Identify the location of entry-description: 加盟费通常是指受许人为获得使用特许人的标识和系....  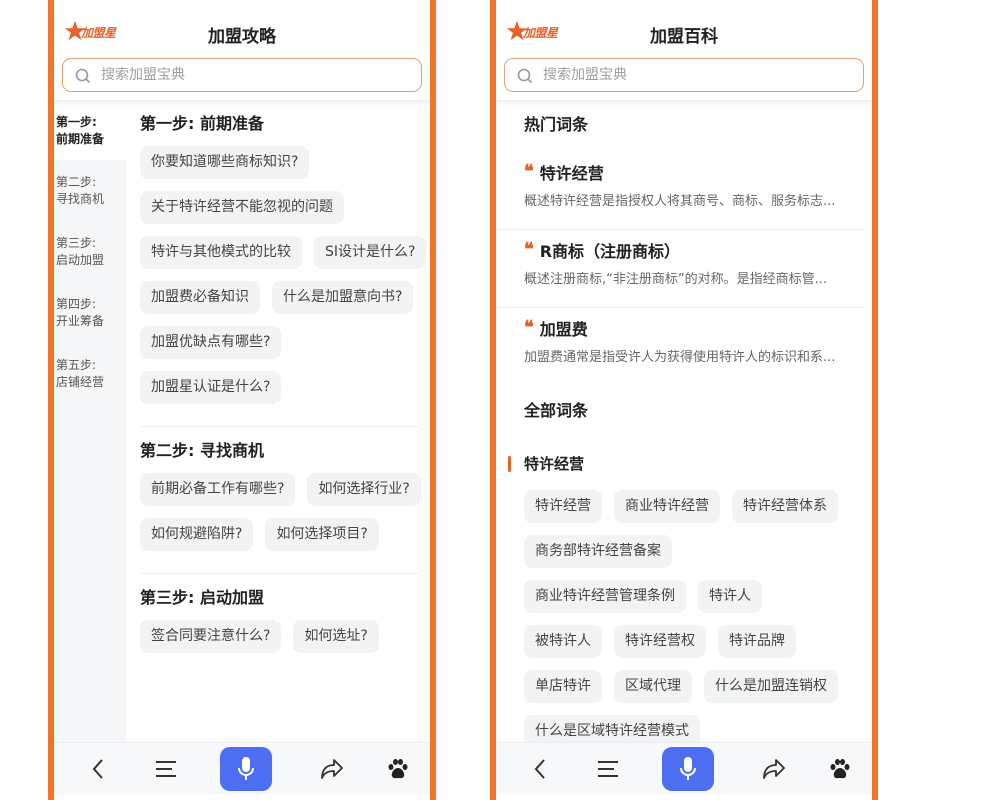
(680, 357).